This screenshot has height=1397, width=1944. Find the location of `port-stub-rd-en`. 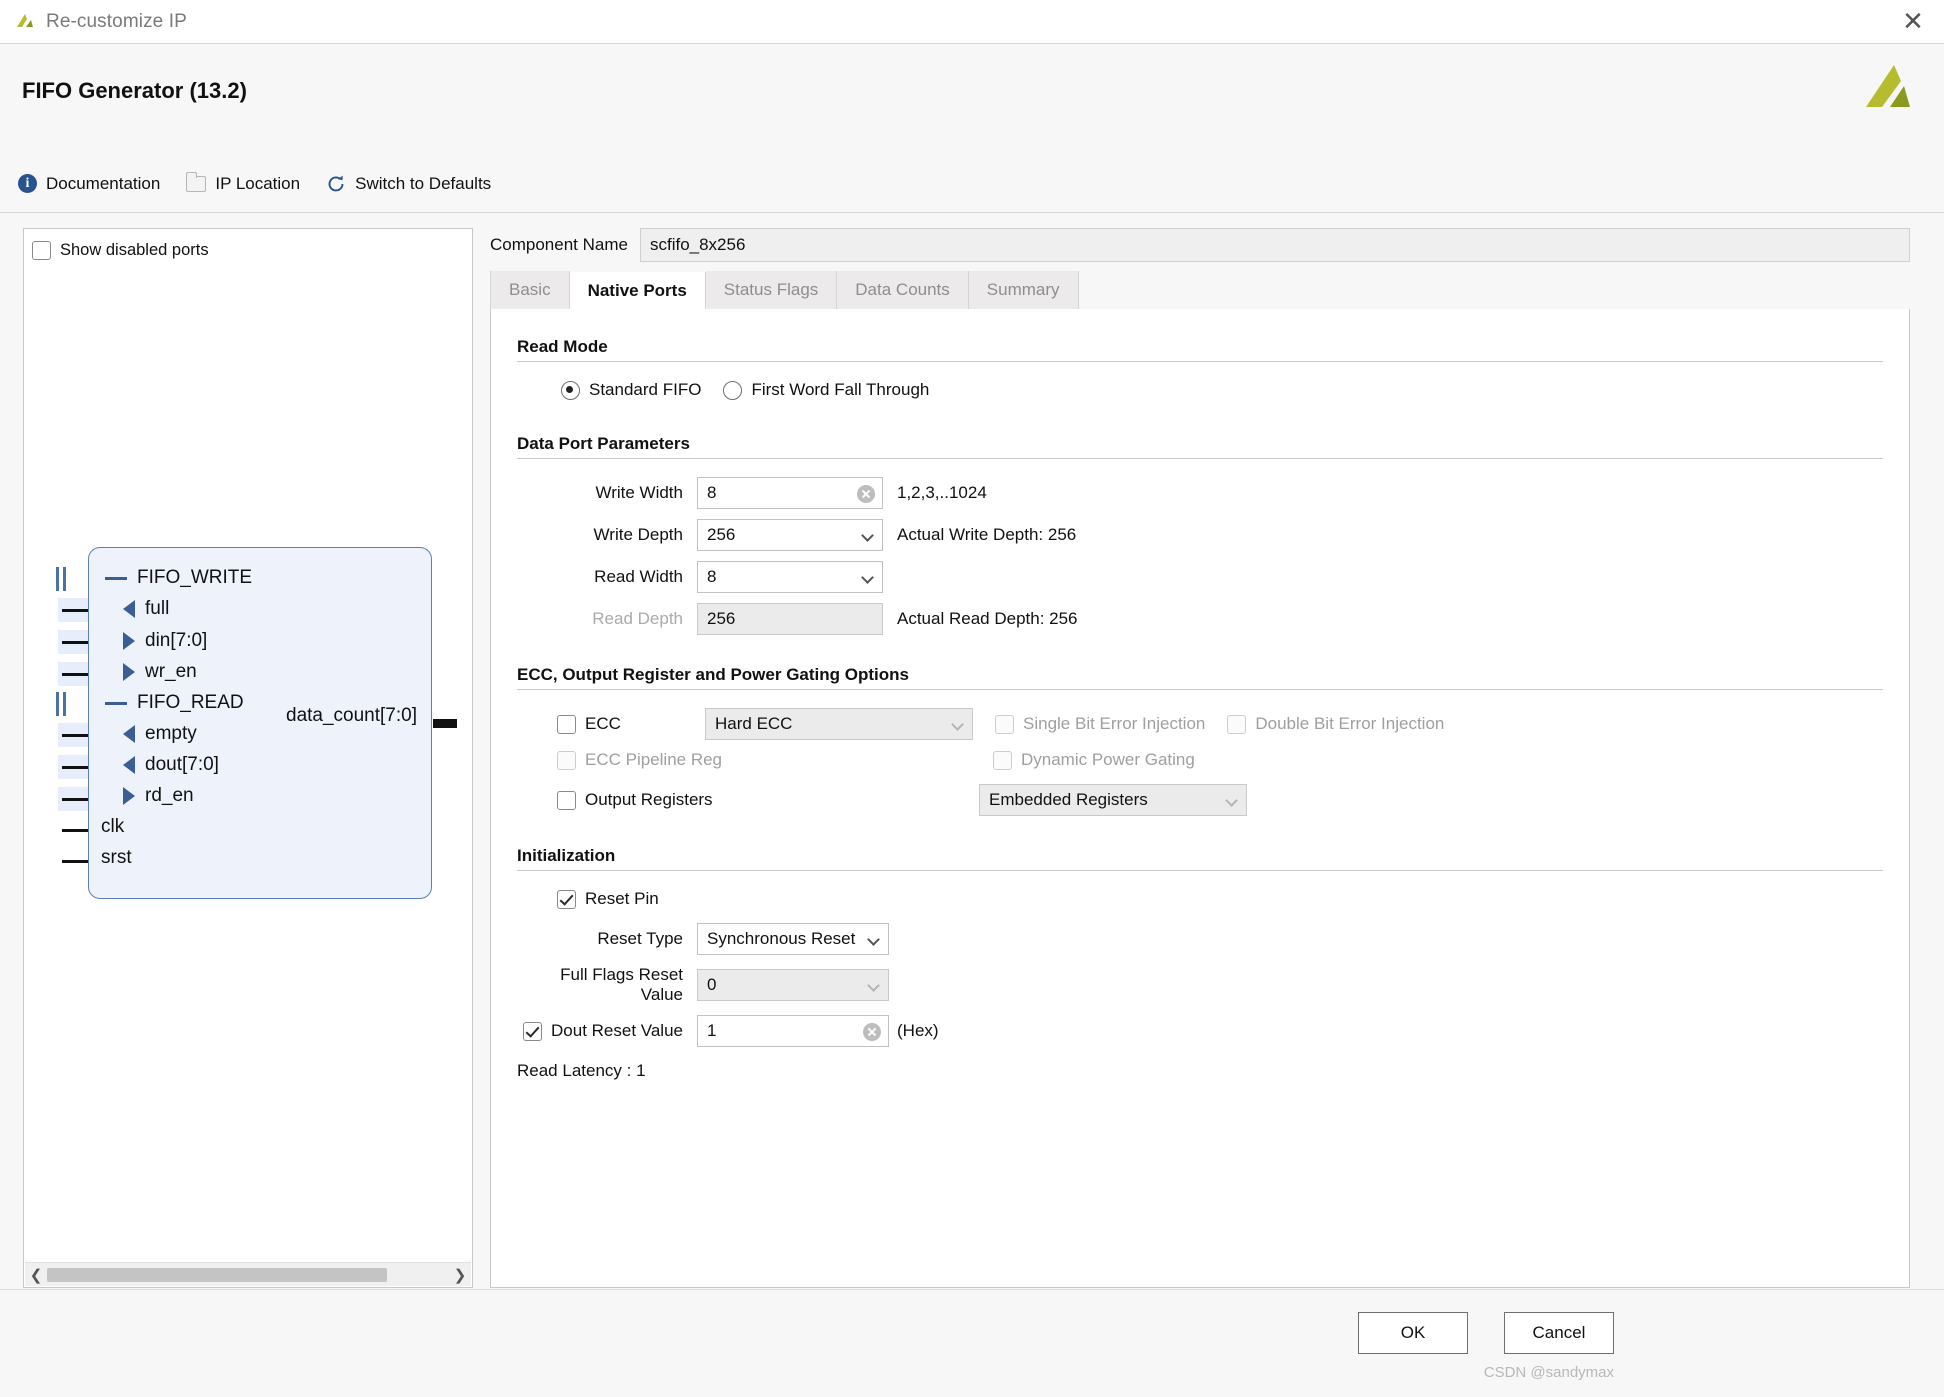

port-stub-rd-en is located at coordinates (75, 800).